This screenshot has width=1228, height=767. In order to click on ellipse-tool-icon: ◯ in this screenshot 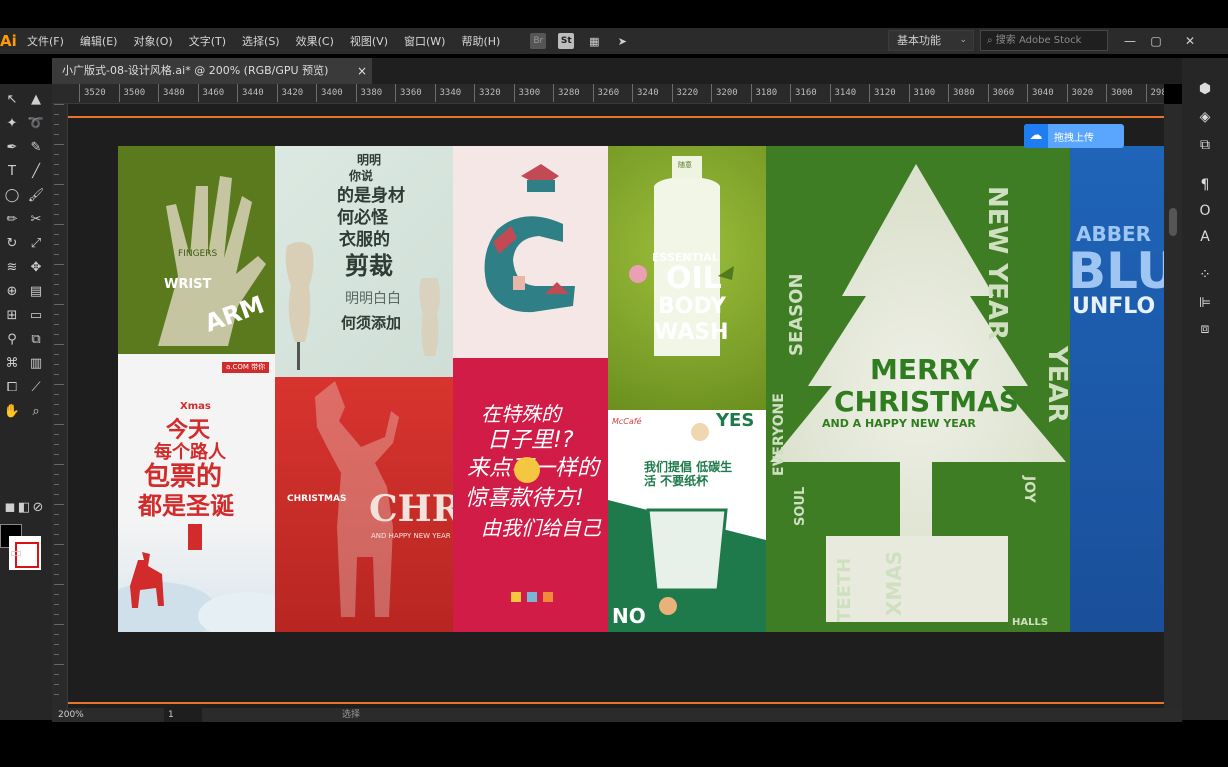, I will do `click(12, 196)`.